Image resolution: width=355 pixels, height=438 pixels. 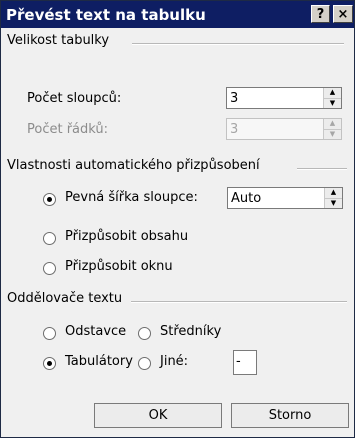 I want to click on columns-label: Počet sloupců:, so click(x=74, y=98).